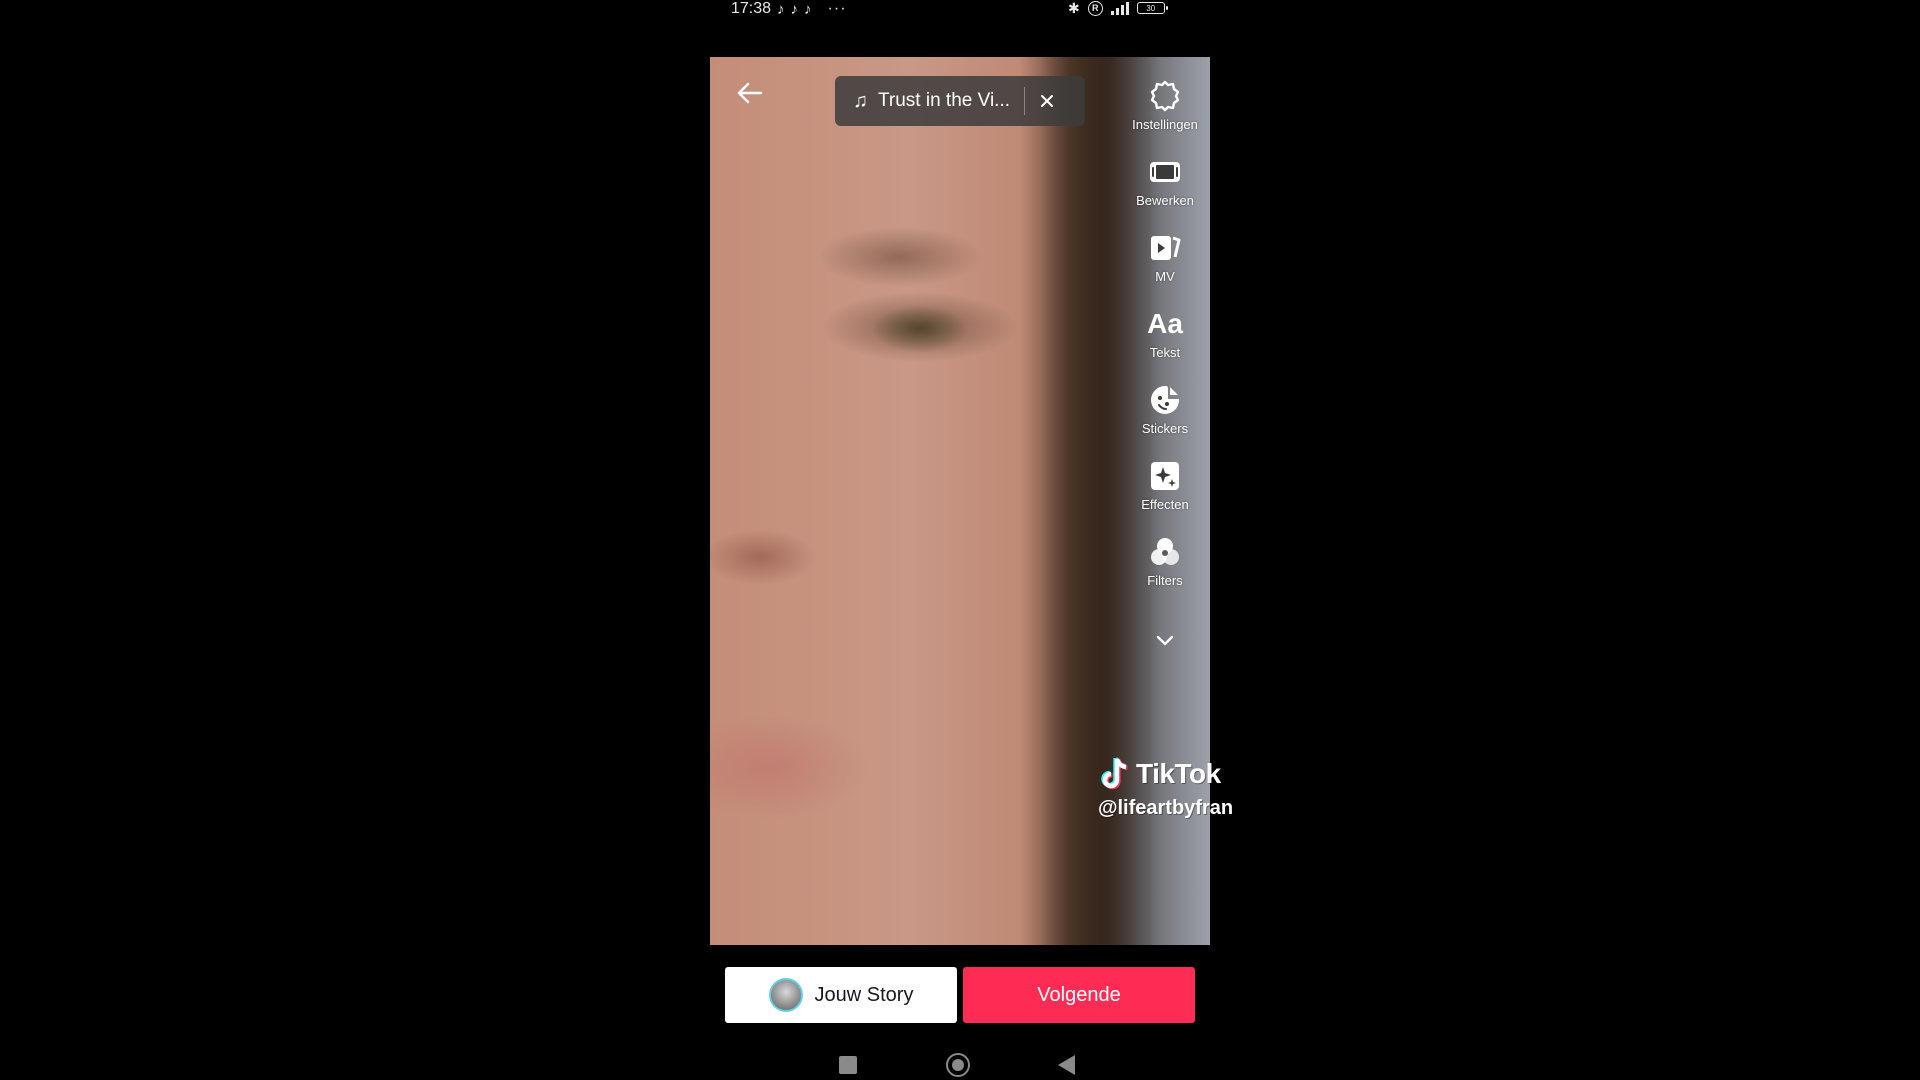  Describe the element at coordinates (1165, 352) in the screenshot. I see `toolbar-label: Tekst` at that location.